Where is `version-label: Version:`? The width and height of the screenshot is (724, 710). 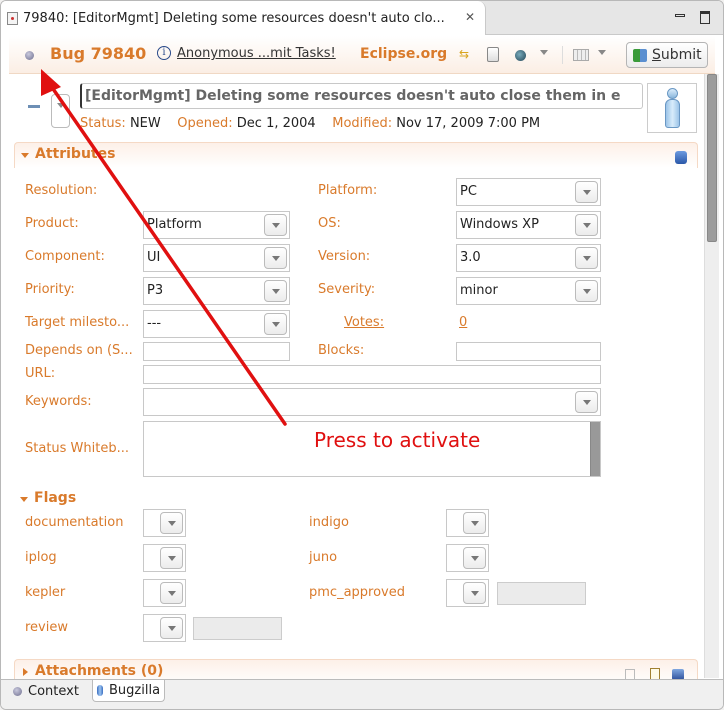 version-label: Version: is located at coordinates (344, 256).